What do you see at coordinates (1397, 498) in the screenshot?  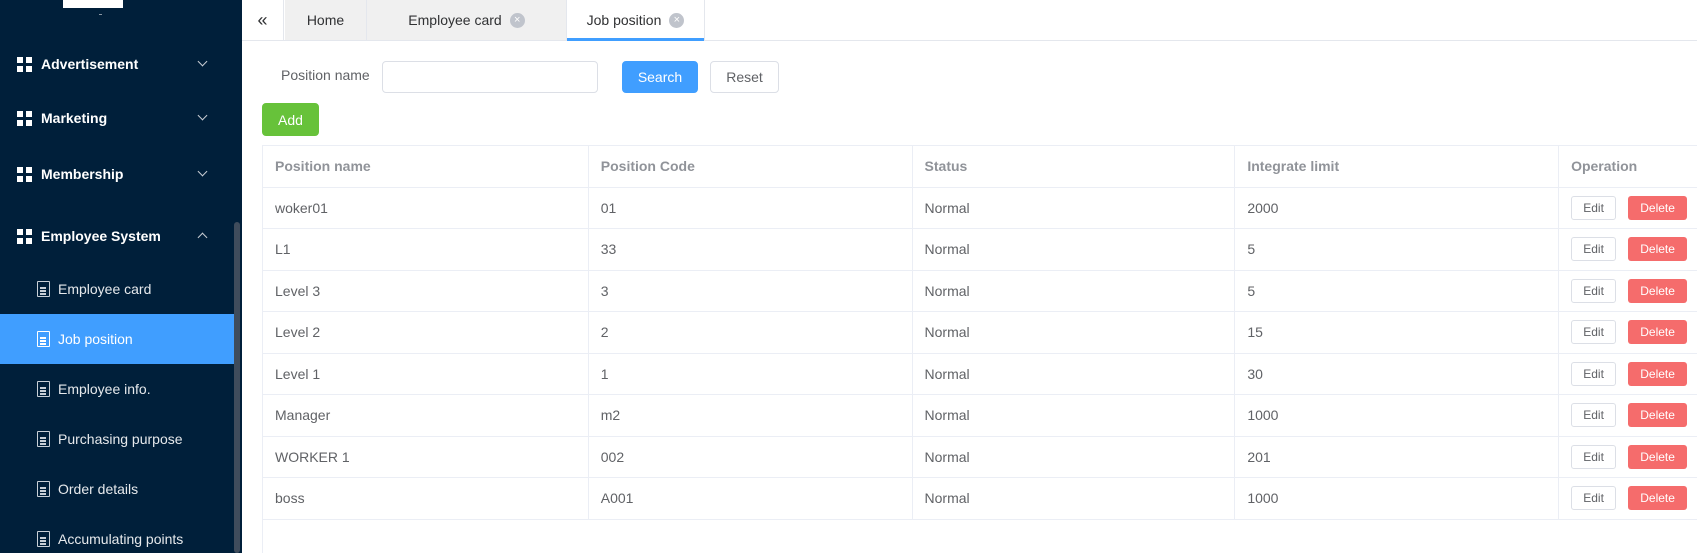 I see `integrate-limit-cell: 1000` at bounding box center [1397, 498].